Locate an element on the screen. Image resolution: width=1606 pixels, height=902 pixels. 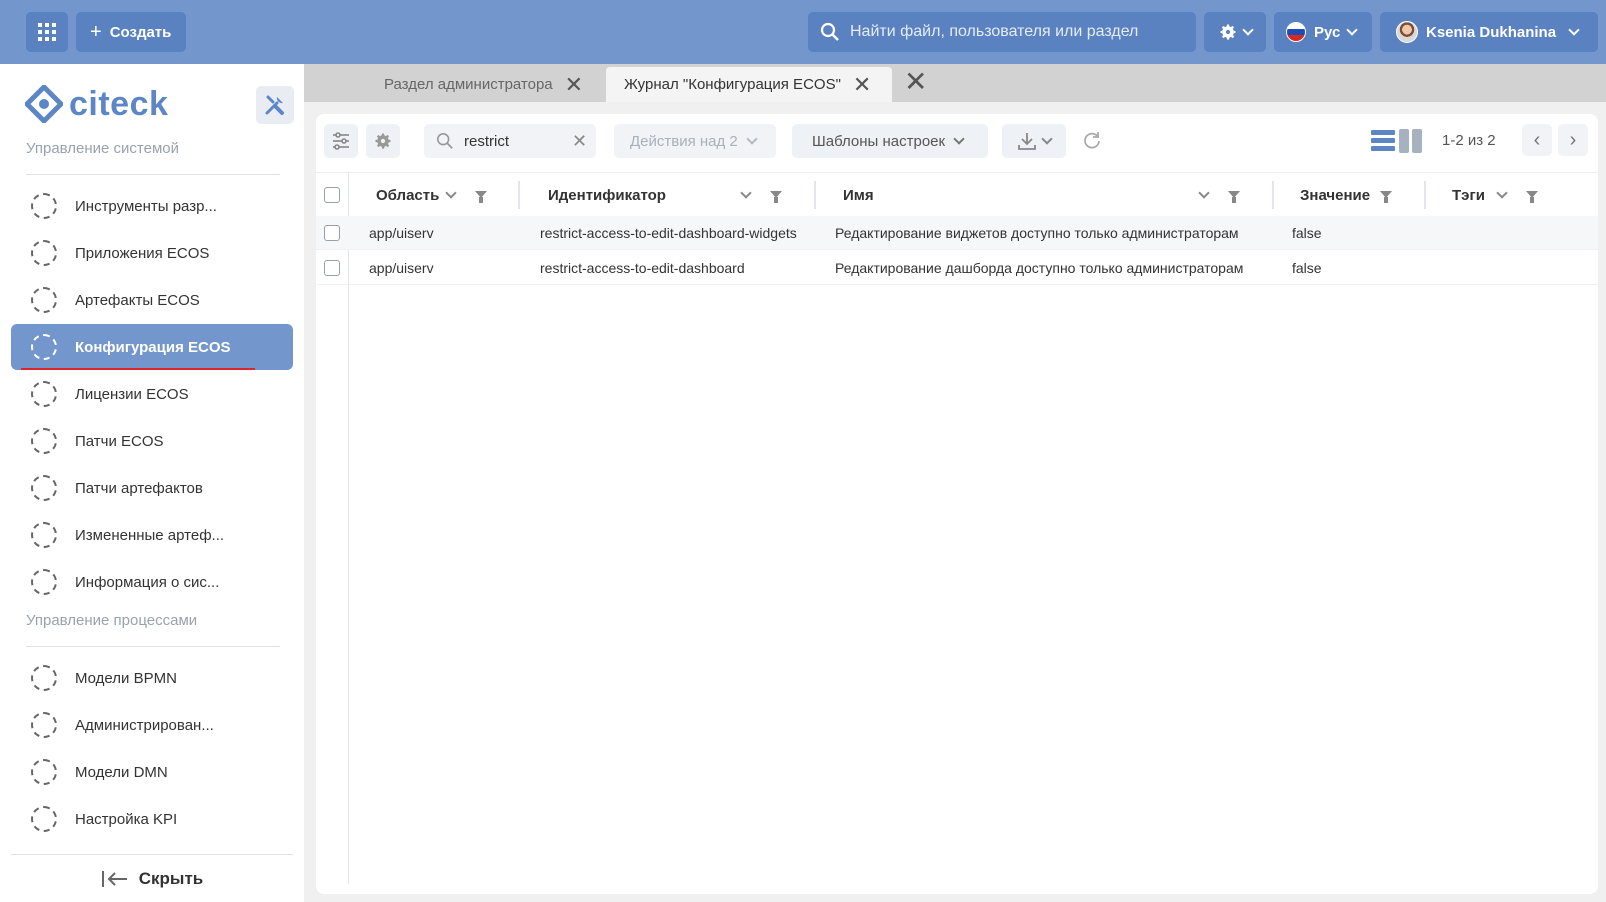
section-title-process: Управление процессами is located at coordinates (112, 620).